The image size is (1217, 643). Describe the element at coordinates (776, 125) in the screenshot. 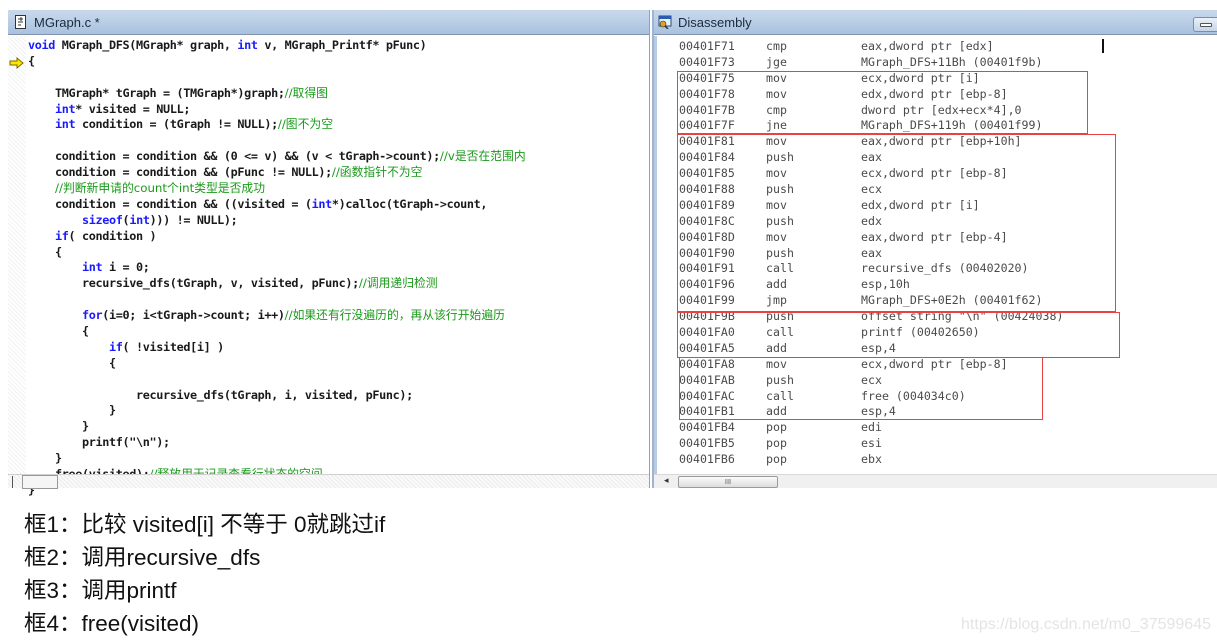

I see `asm-opcode: jne` at that location.